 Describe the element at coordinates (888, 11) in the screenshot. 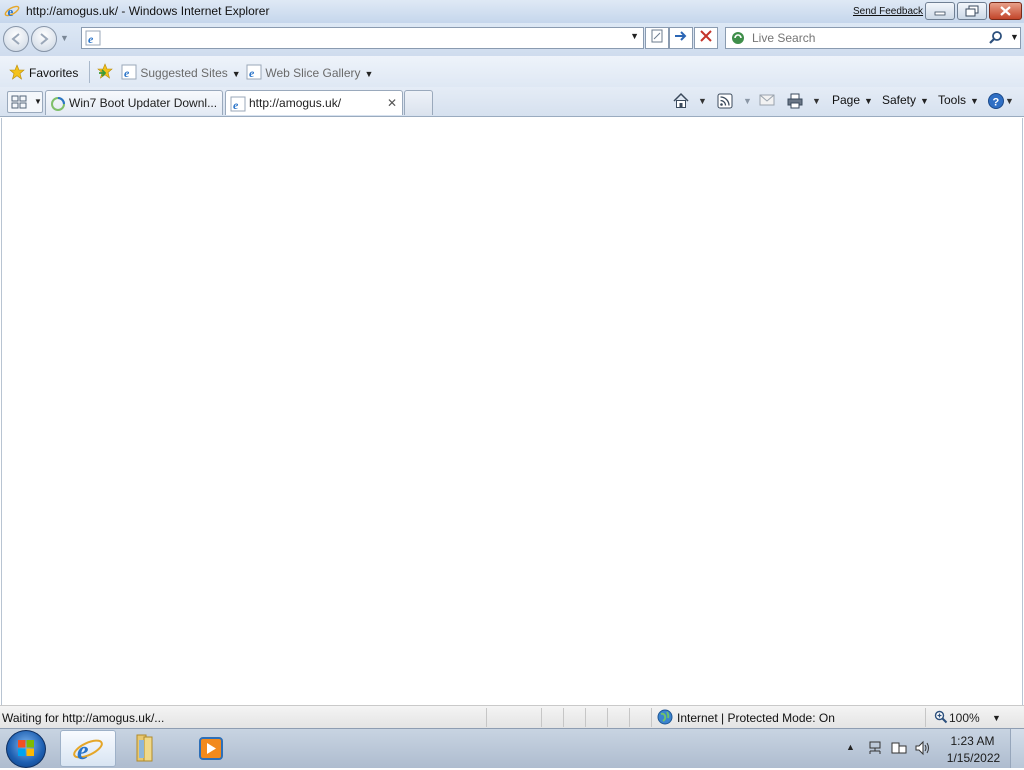

I see `send-feedback-link: Send Feedback` at that location.